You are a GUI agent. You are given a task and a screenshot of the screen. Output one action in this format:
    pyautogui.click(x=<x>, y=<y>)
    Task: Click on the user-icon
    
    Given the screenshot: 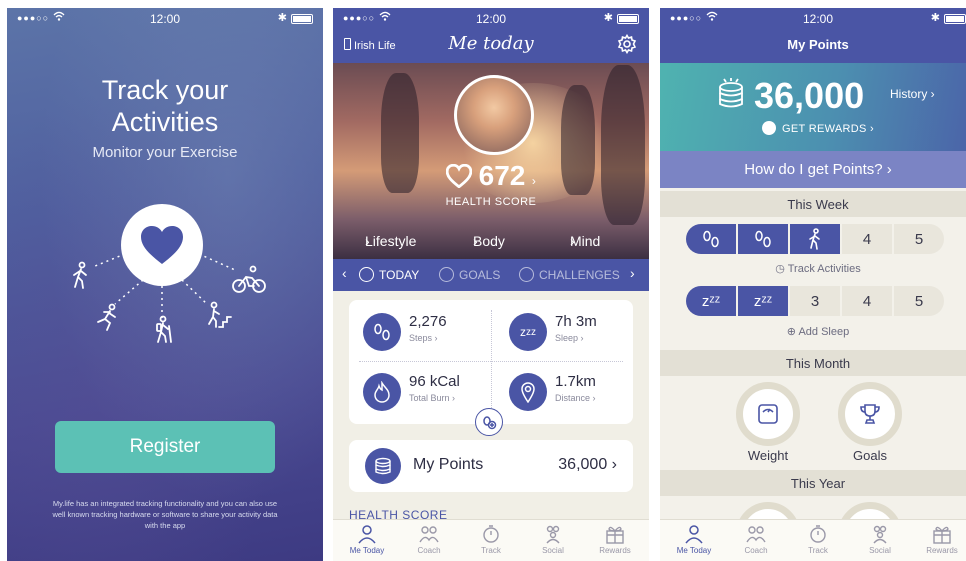 What is the action you would take?
    pyautogui.click(x=366, y=274)
    